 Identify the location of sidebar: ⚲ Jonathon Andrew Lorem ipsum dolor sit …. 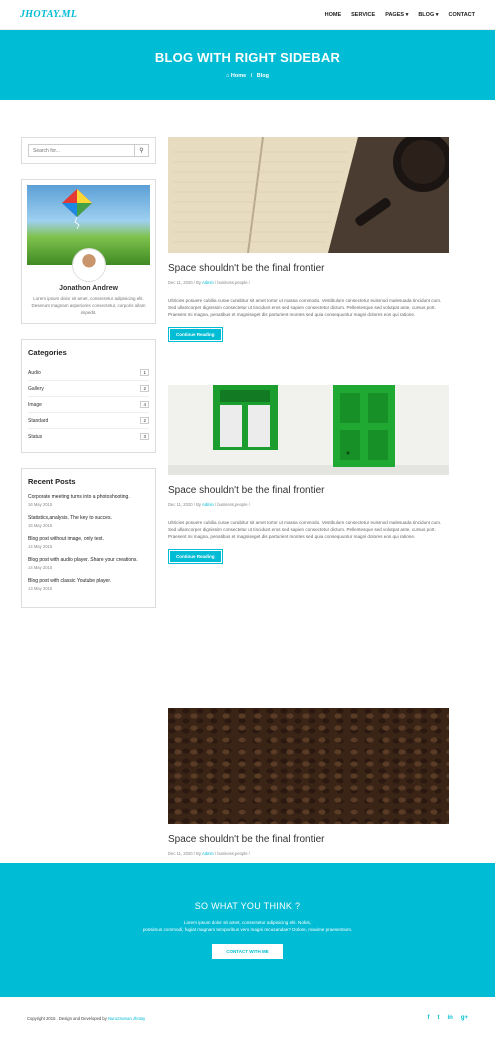
(88, 380).